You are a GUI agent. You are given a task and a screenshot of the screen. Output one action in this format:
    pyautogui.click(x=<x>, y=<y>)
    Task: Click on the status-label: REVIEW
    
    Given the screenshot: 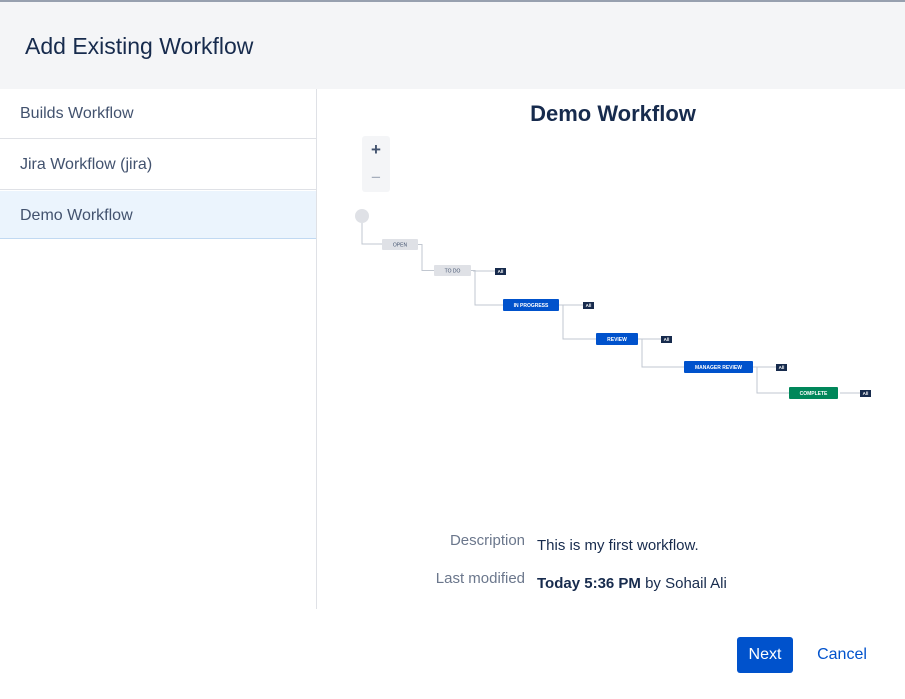 What is the action you would take?
    pyautogui.click(x=617, y=340)
    